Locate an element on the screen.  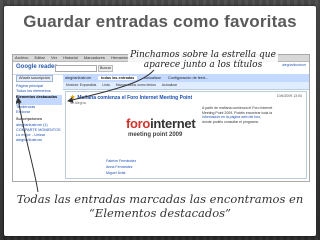
view-list-button: Lista is located at coordinates (105, 85).